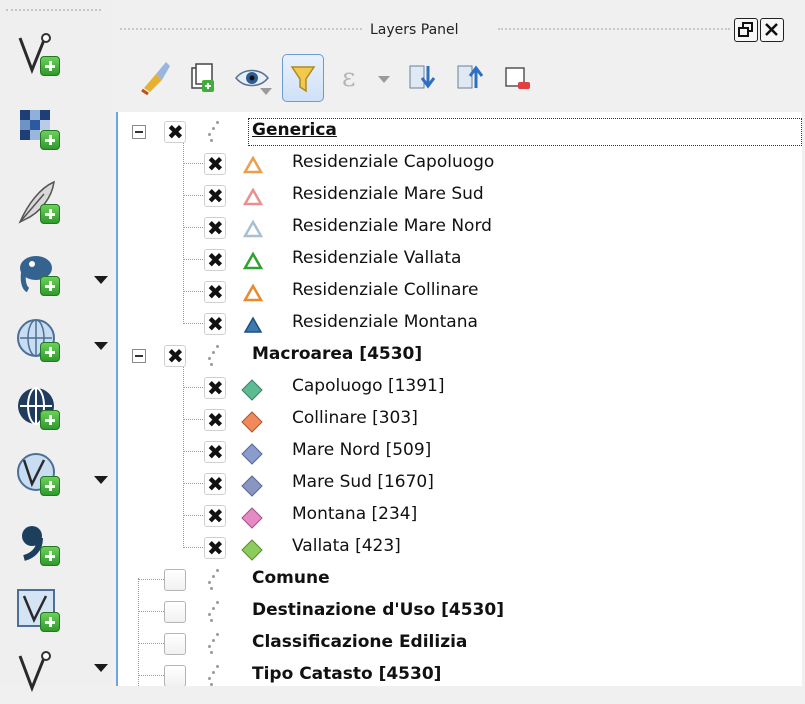 This screenshot has width=805, height=704. Describe the element at coordinates (772, 30) in the screenshot. I see `close-button` at that location.